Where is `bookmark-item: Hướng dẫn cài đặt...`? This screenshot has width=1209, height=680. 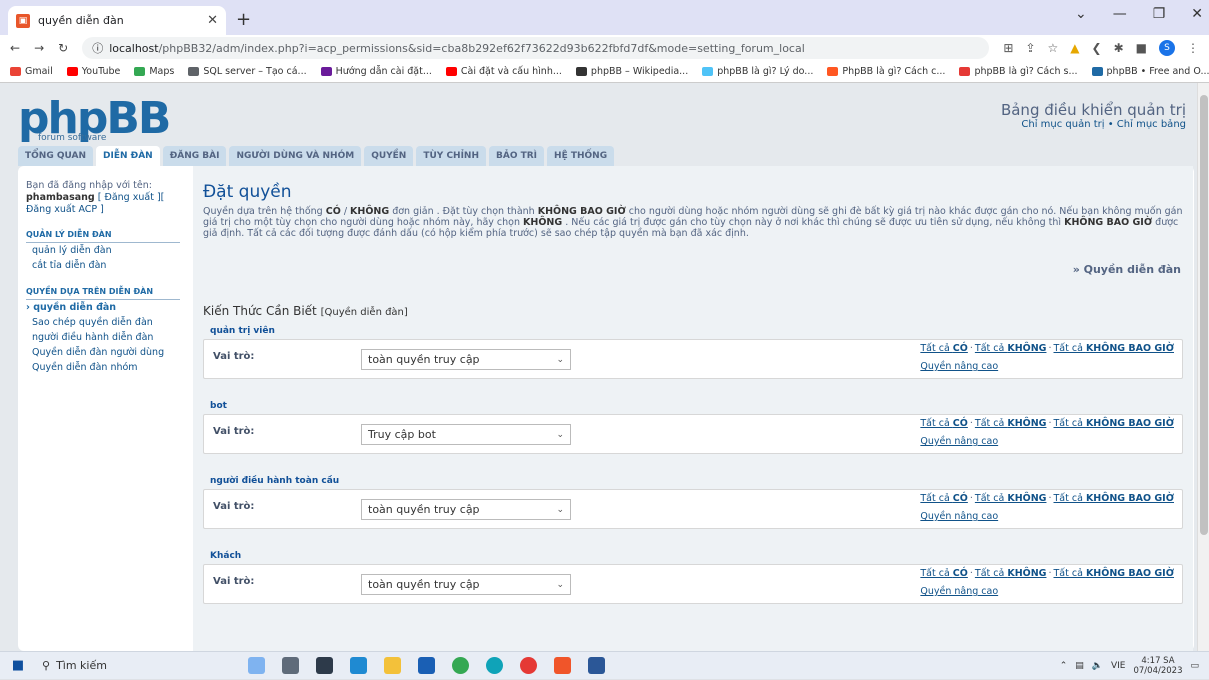 bookmark-item: Hướng dẫn cài đặt... is located at coordinates (376, 71).